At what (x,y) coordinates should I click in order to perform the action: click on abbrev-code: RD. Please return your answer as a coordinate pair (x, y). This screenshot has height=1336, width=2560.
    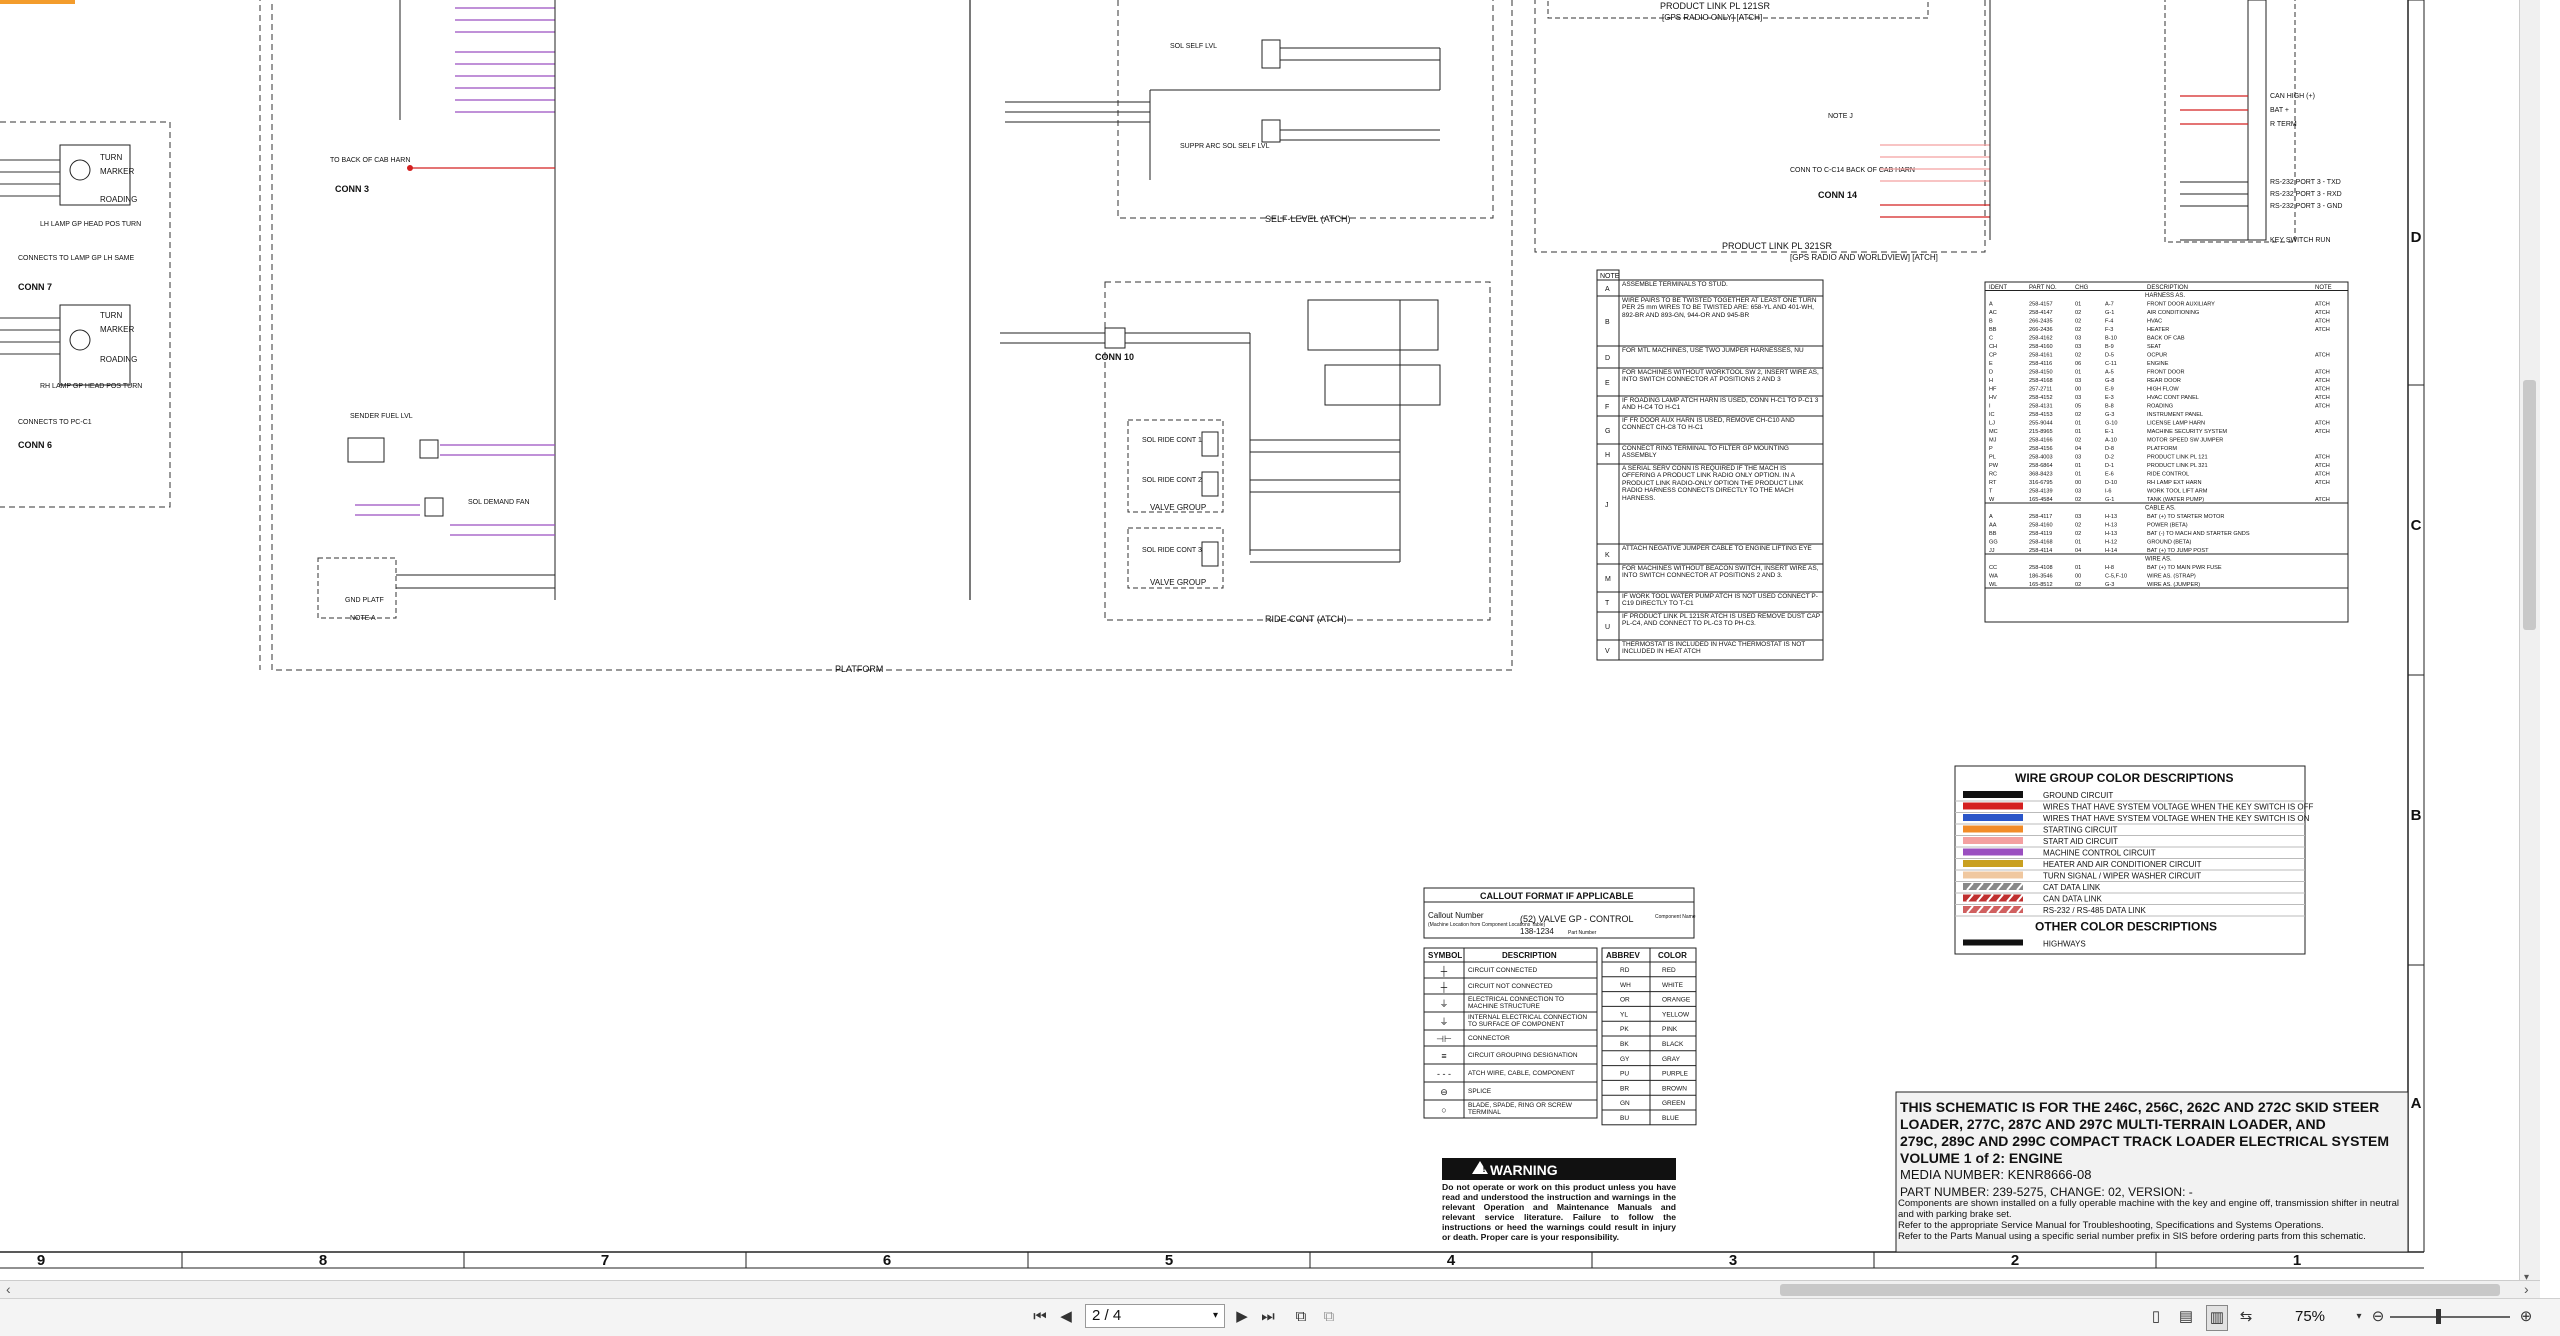
    Looking at the image, I should click on (1625, 970).